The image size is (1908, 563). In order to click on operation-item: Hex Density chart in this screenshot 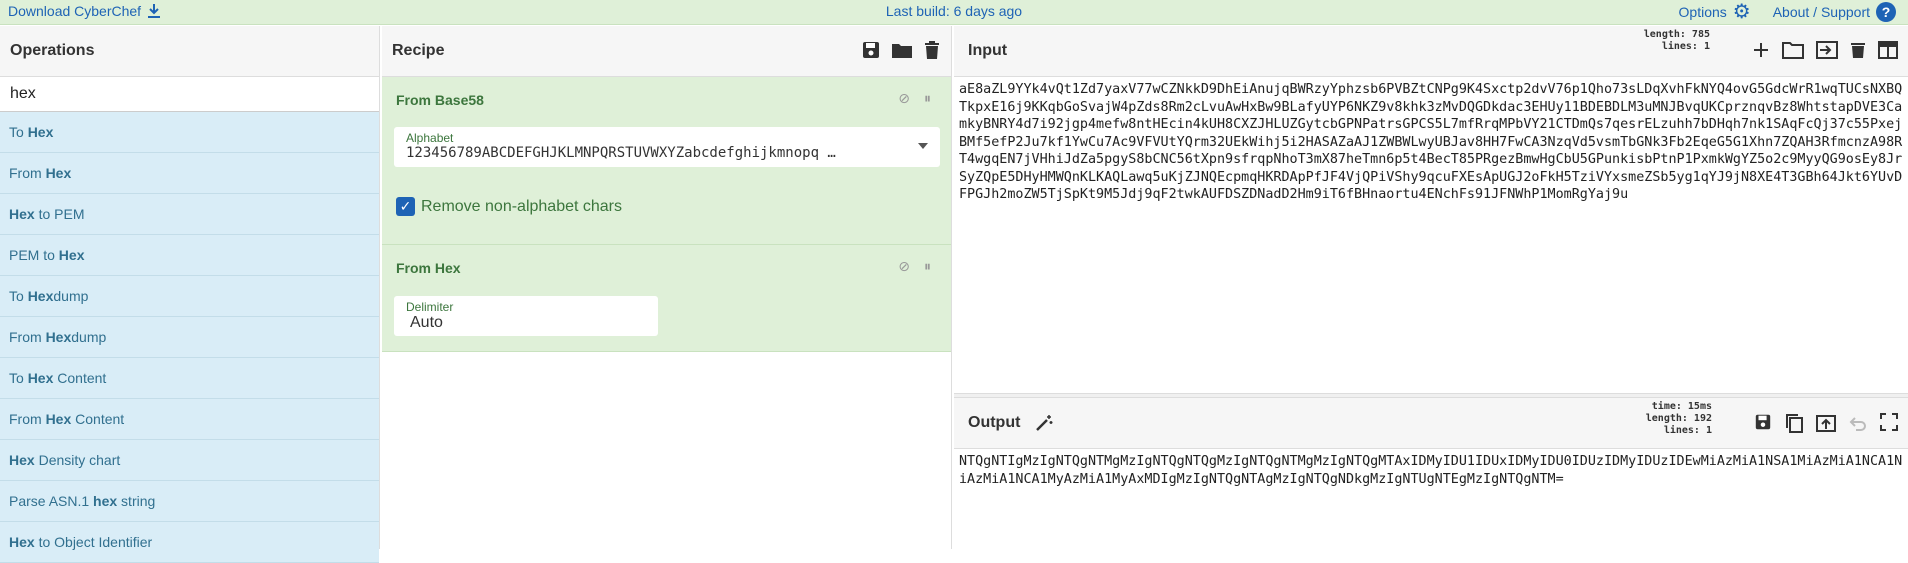, I will do `click(189, 460)`.